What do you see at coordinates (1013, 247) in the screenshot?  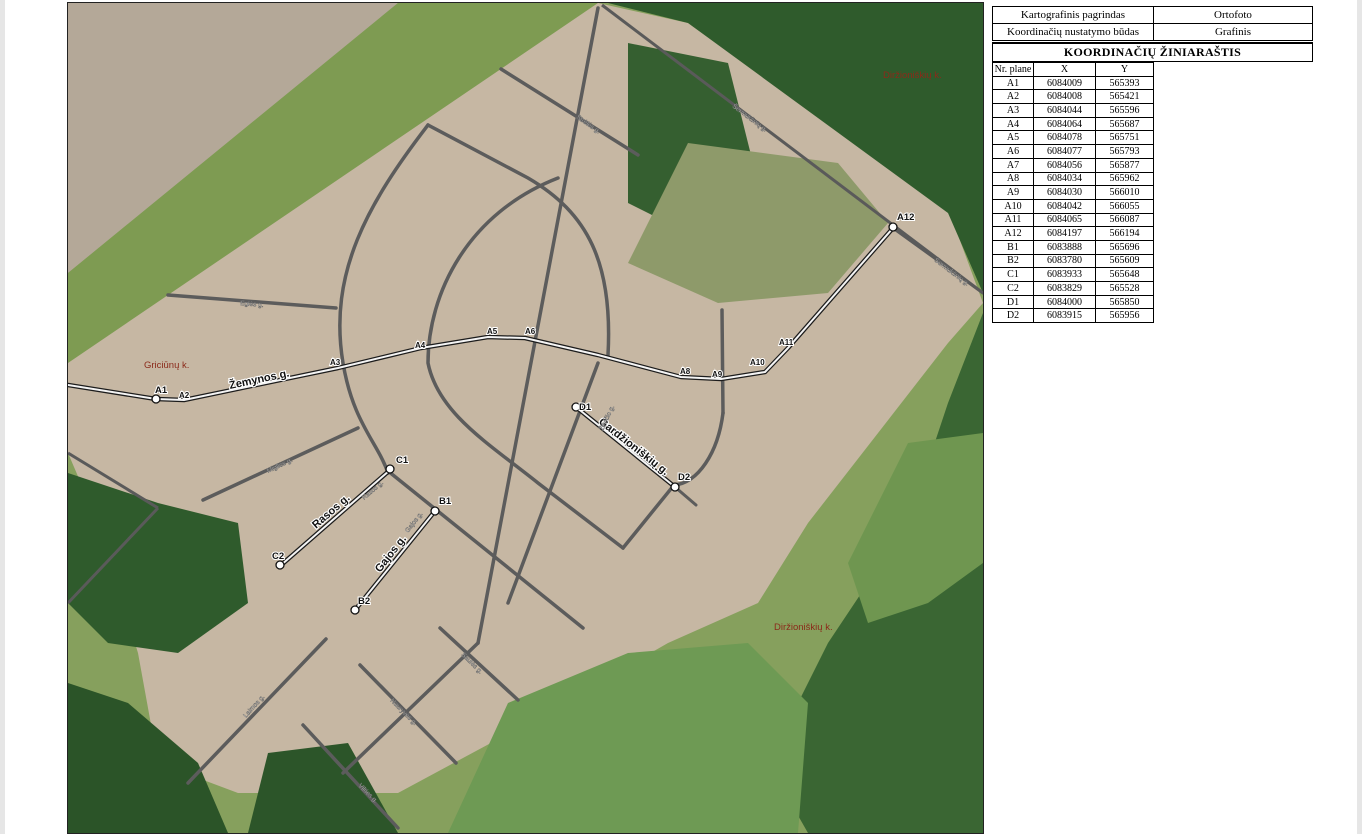 I see `cell-id: B1` at bounding box center [1013, 247].